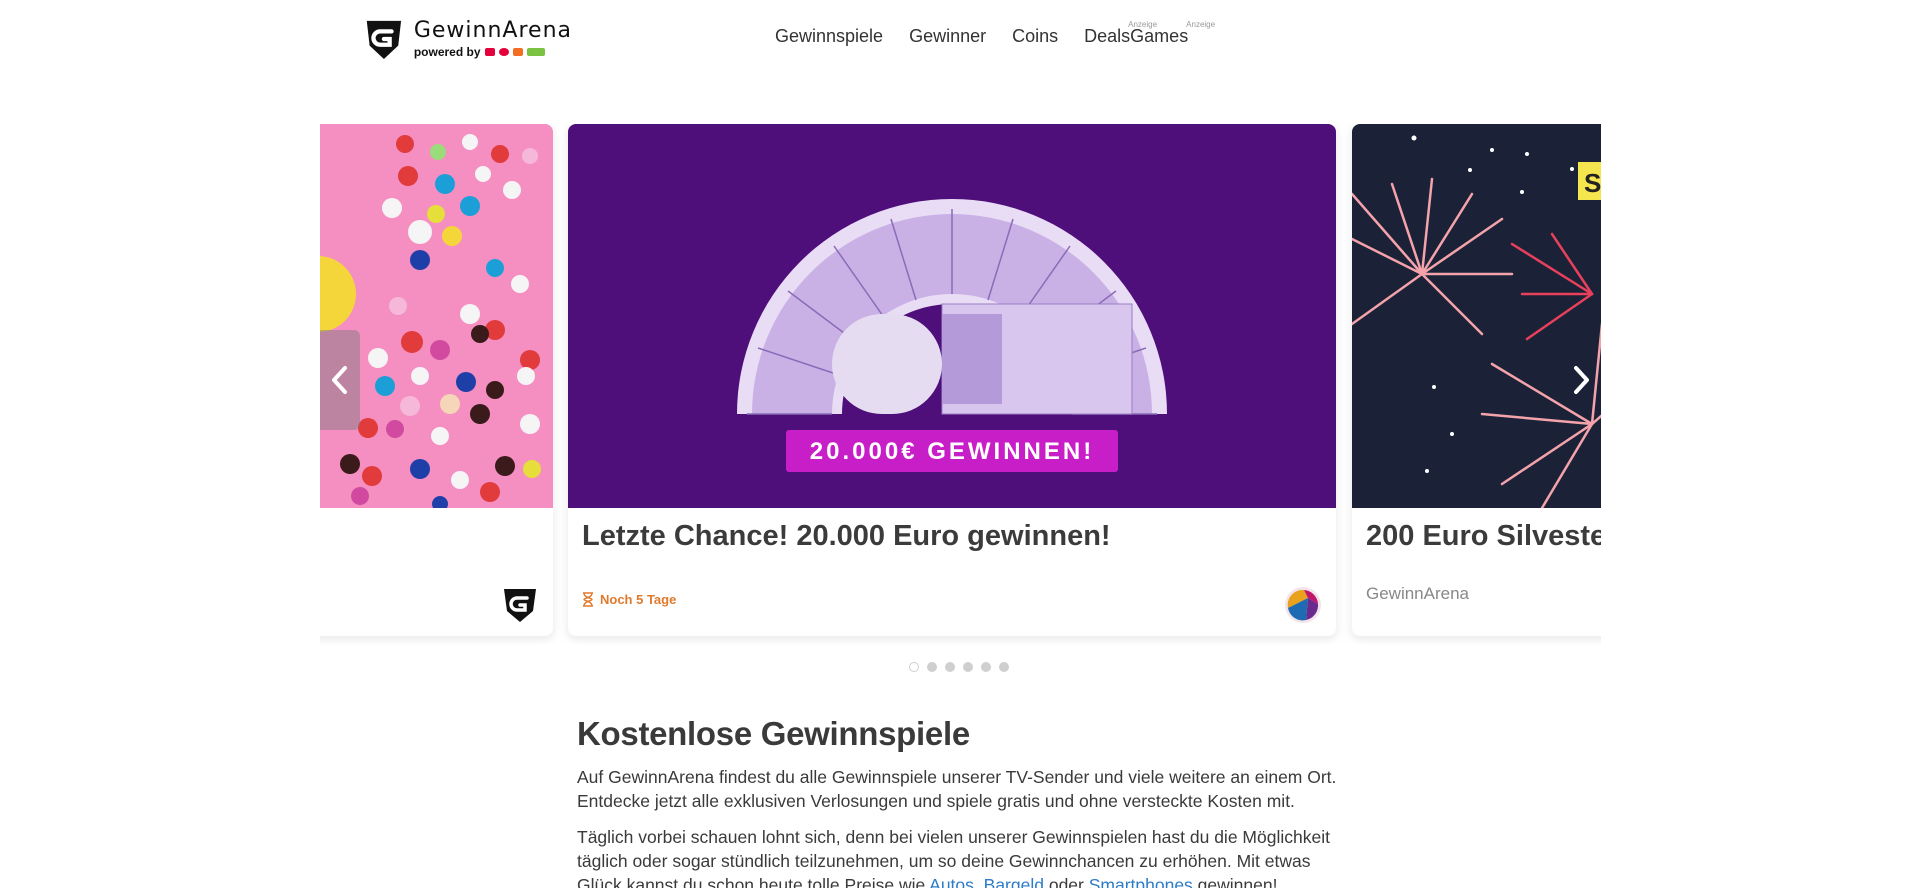 The width and height of the screenshot is (1920, 888). Describe the element at coordinates (1418, 593) in the screenshot. I see `card-source: GewinnArena` at that location.